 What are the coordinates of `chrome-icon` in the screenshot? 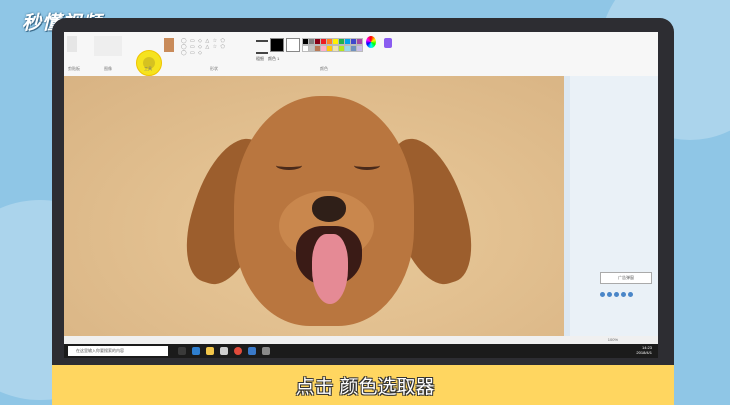 It's located at (238, 351).